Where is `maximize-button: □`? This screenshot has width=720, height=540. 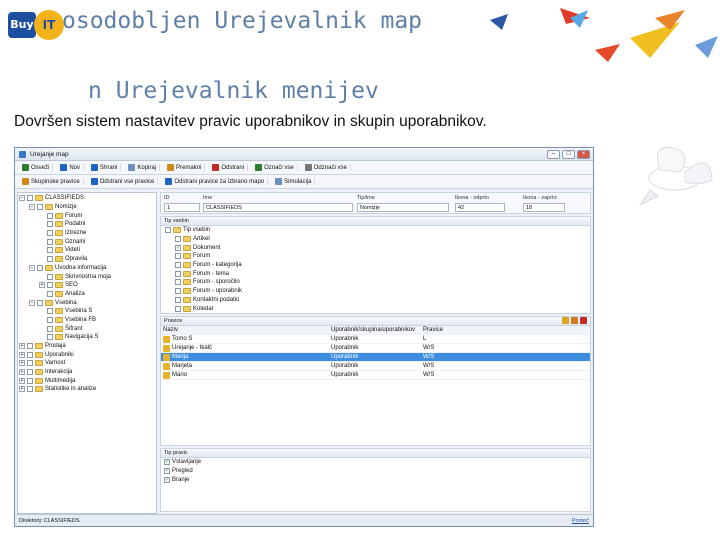 maximize-button: □ is located at coordinates (568, 154).